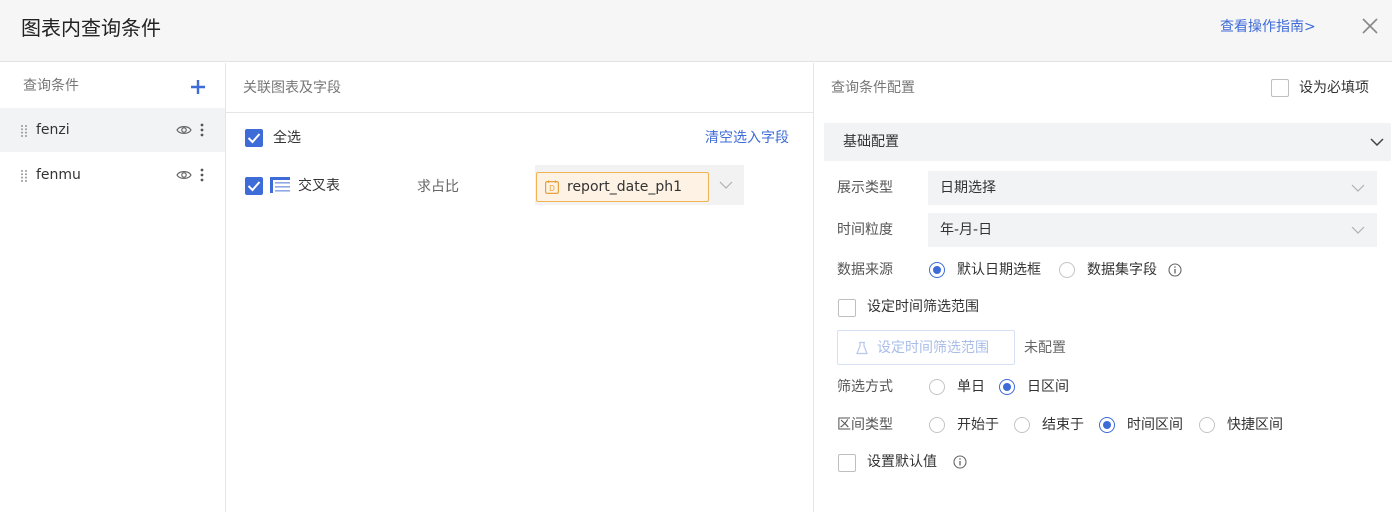 The height and width of the screenshot is (512, 1392). I want to click on filter-icon, so click(862, 348).